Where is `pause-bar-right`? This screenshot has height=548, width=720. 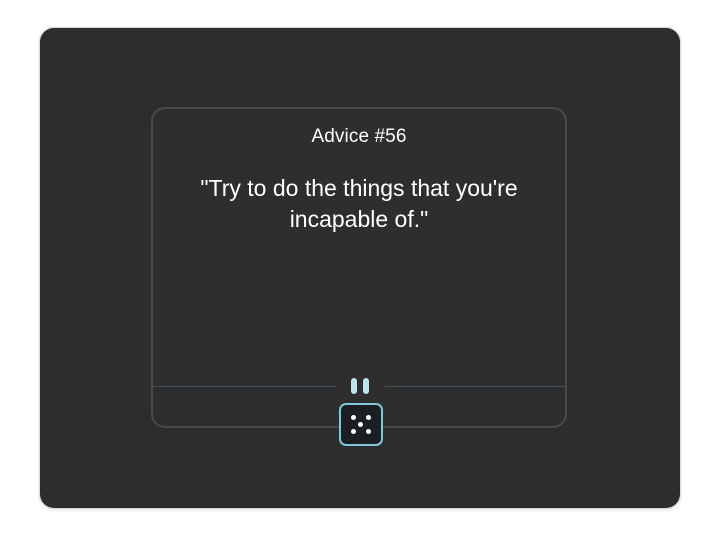
pause-bar-right is located at coordinates (366, 386).